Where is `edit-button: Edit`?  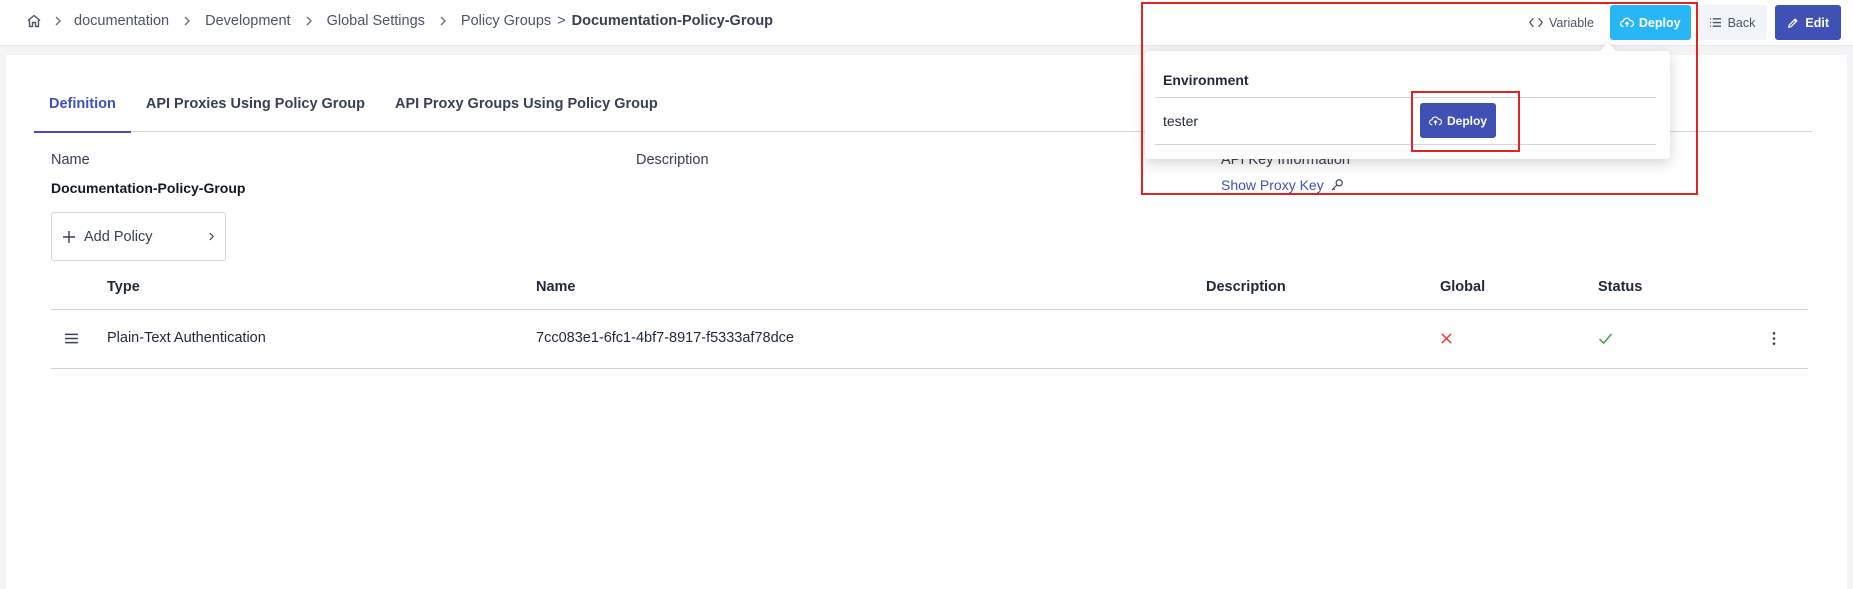
edit-button: Edit is located at coordinates (1808, 22).